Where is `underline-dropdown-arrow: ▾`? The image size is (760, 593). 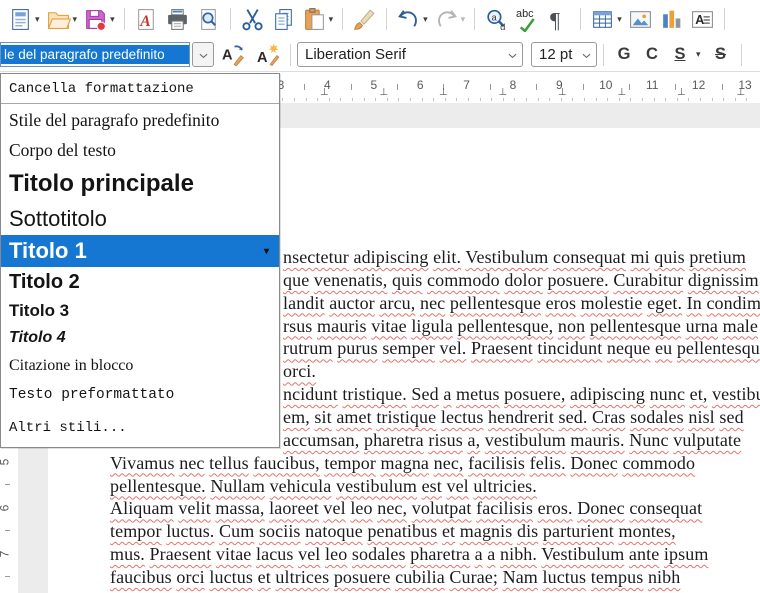
underline-dropdown-arrow: ▾ is located at coordinates (698, 54).